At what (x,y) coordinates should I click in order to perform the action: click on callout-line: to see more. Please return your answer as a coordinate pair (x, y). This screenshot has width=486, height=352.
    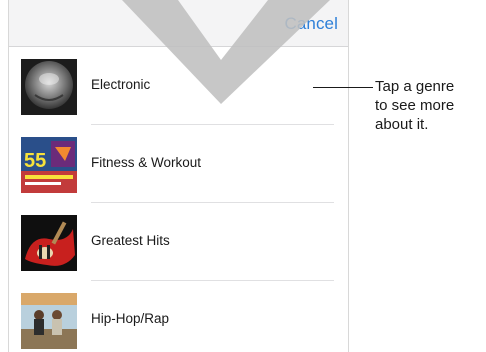
    Looking at the image, I should click on (415, 105).